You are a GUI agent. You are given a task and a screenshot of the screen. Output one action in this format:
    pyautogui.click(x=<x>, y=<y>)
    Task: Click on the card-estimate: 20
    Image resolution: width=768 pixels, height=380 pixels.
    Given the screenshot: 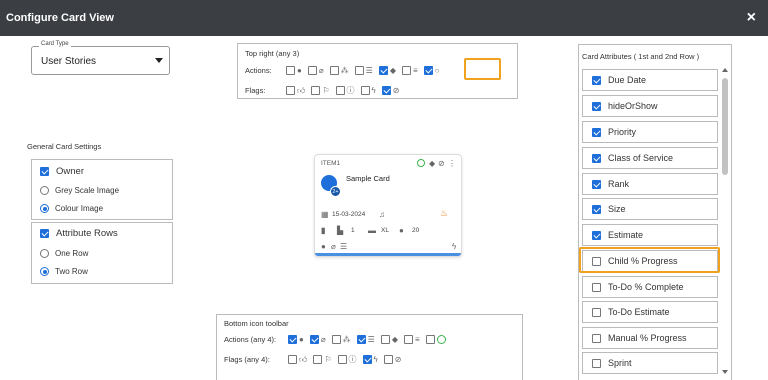 What is the action you would take?
    pyautogui.click(x=416, y=230)
    